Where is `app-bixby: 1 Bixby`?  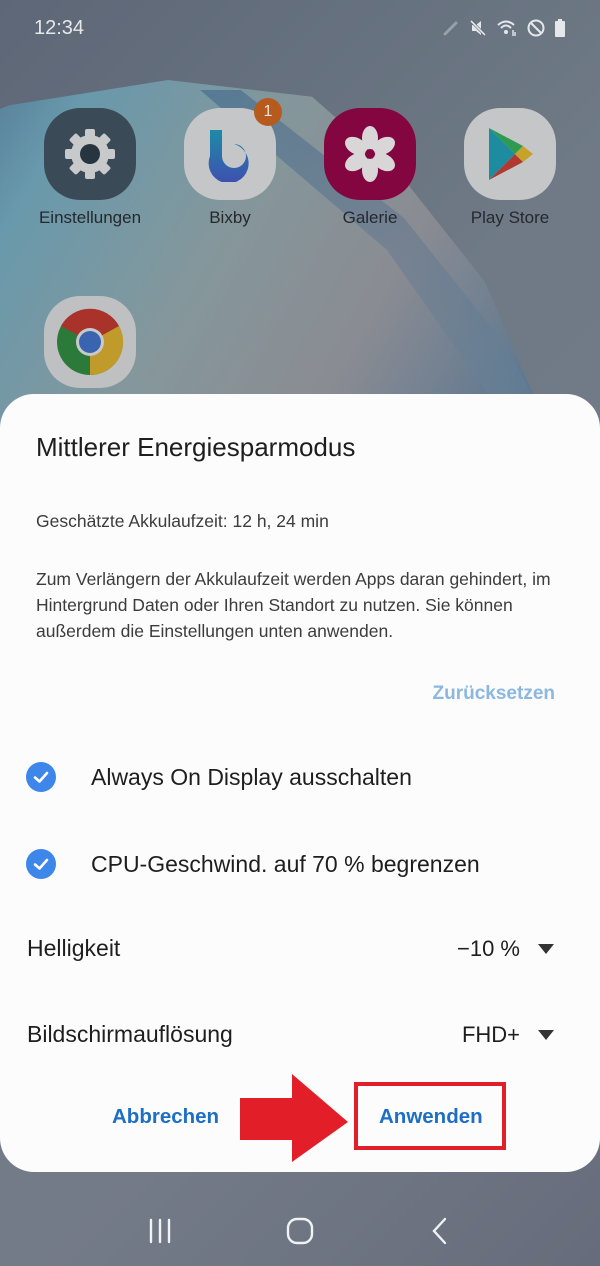 app-bixby: 1 Bixby is located at coordinates (230, 163).